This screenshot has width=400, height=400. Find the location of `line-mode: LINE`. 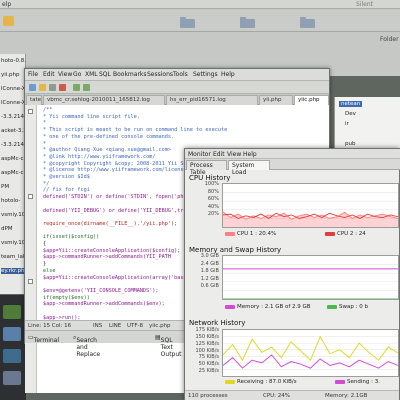

line-mode: LINE is located at coordinates (115, 326).